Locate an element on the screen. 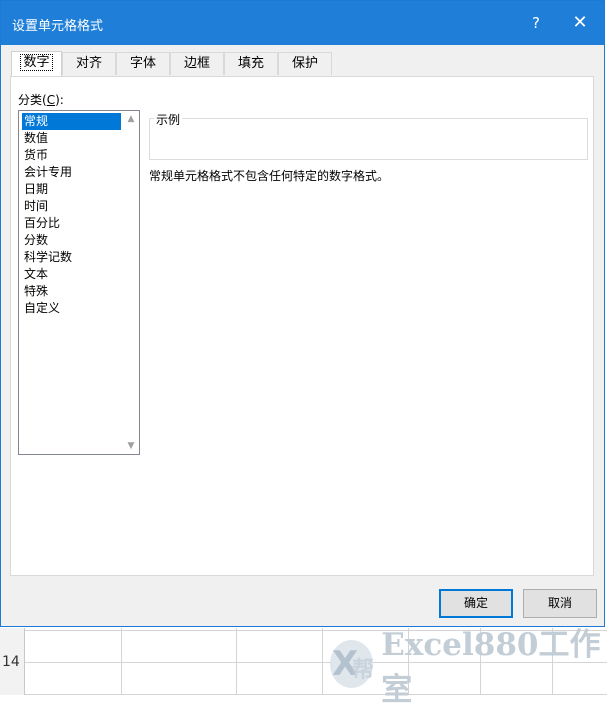 The height and width of the screenshot is (709, 607). scroll-up-arrow-icon: ▲ is located at coordinates (131, 119).